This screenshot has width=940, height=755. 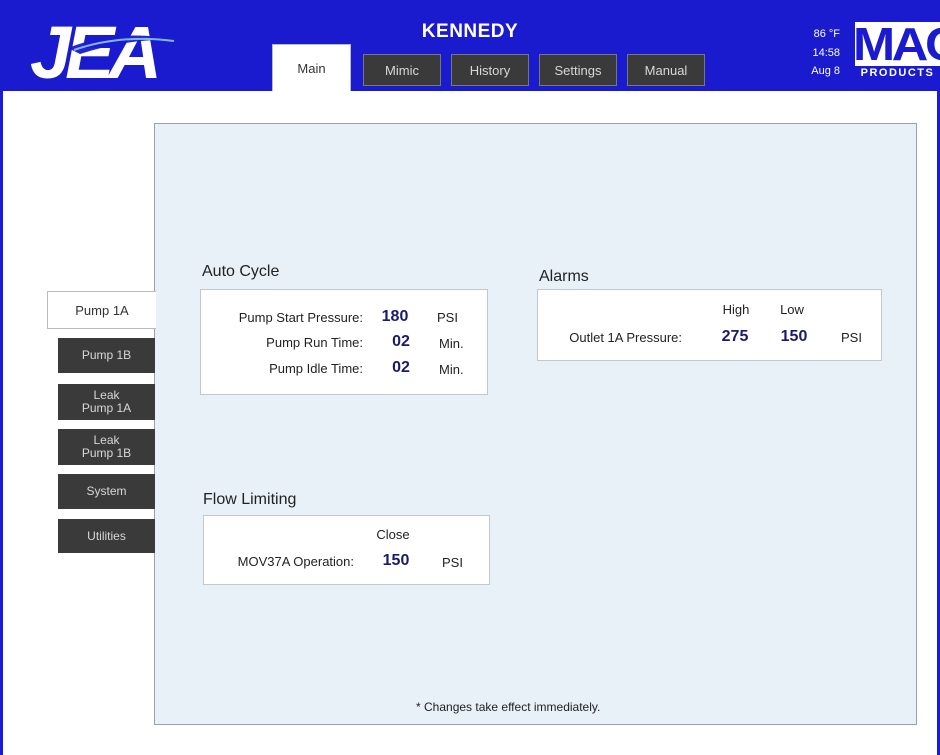 What do you see at coordinates (825, 71) in the screenshot?
I see `date-readout: Aug 8` at bounding box center [825, 71].